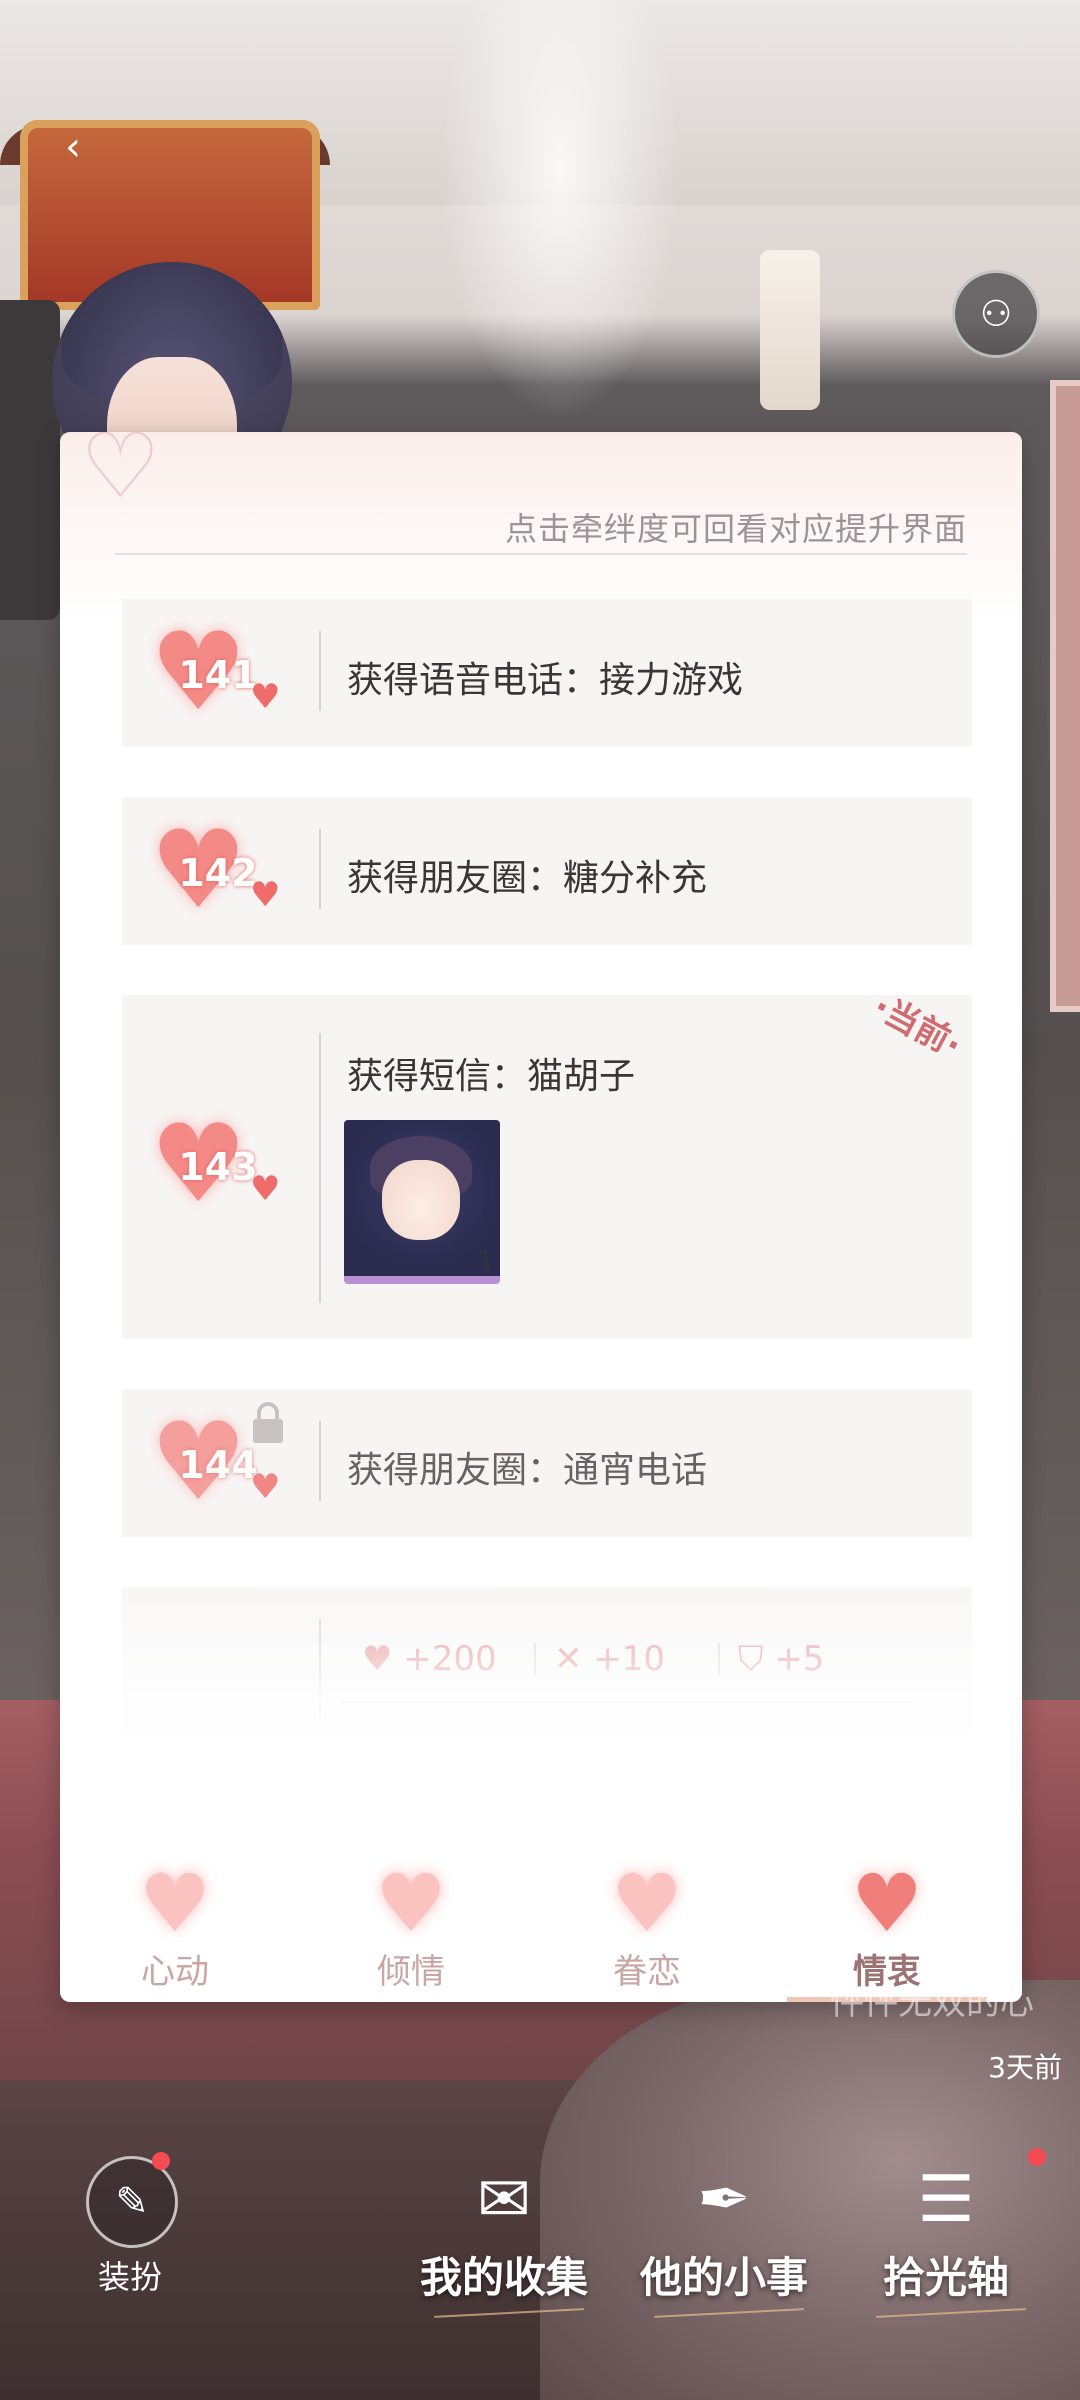 Image resolution: width=1080 pixels, height=2400 pixels. Describe the element at coordinates (799, 1659) in the screenshot. I see `reward-shield-value: +5` at that location.